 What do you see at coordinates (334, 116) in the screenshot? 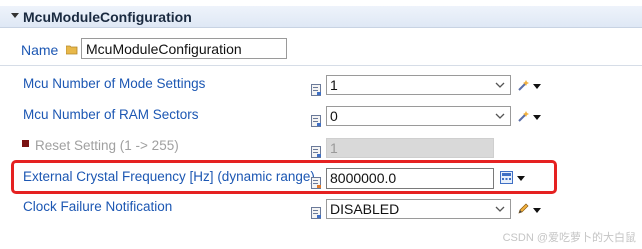
I see `ram-sectors-value: 0` at bounding box center [334, 116].